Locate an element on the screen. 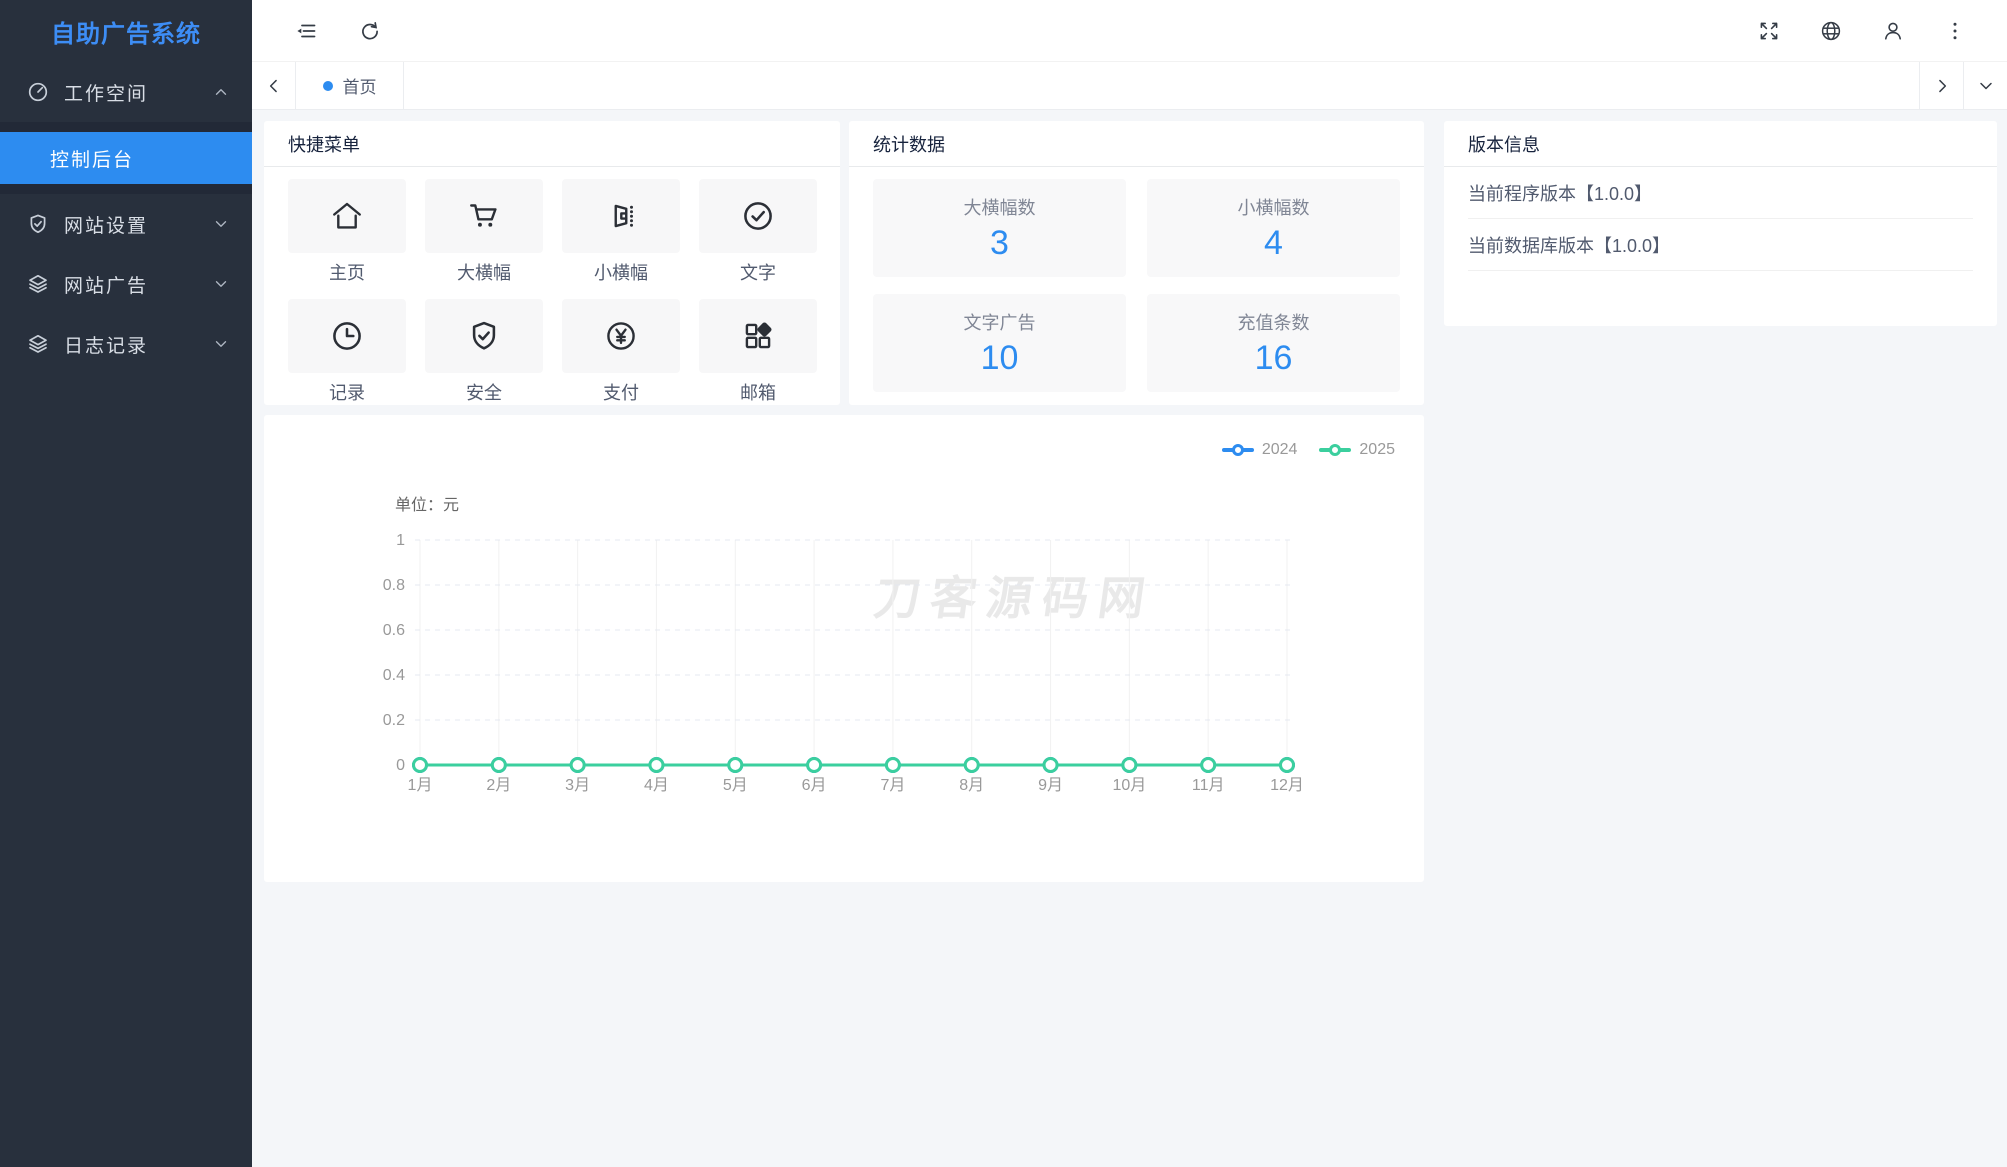 The image size is (2007, 1167). quick-tile-small-banner is located at coordinates (621, 216).